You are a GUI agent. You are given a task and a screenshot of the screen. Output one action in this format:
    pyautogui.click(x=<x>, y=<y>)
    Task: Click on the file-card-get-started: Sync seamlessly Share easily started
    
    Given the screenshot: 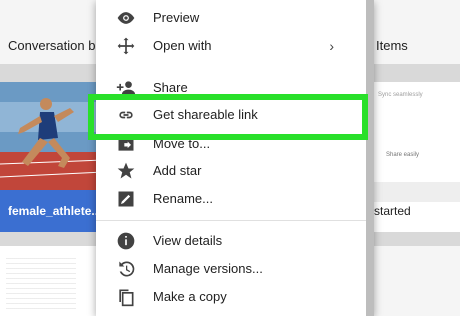 What is the action you would take?
    pyautogui.click(x=414, y=157)
    